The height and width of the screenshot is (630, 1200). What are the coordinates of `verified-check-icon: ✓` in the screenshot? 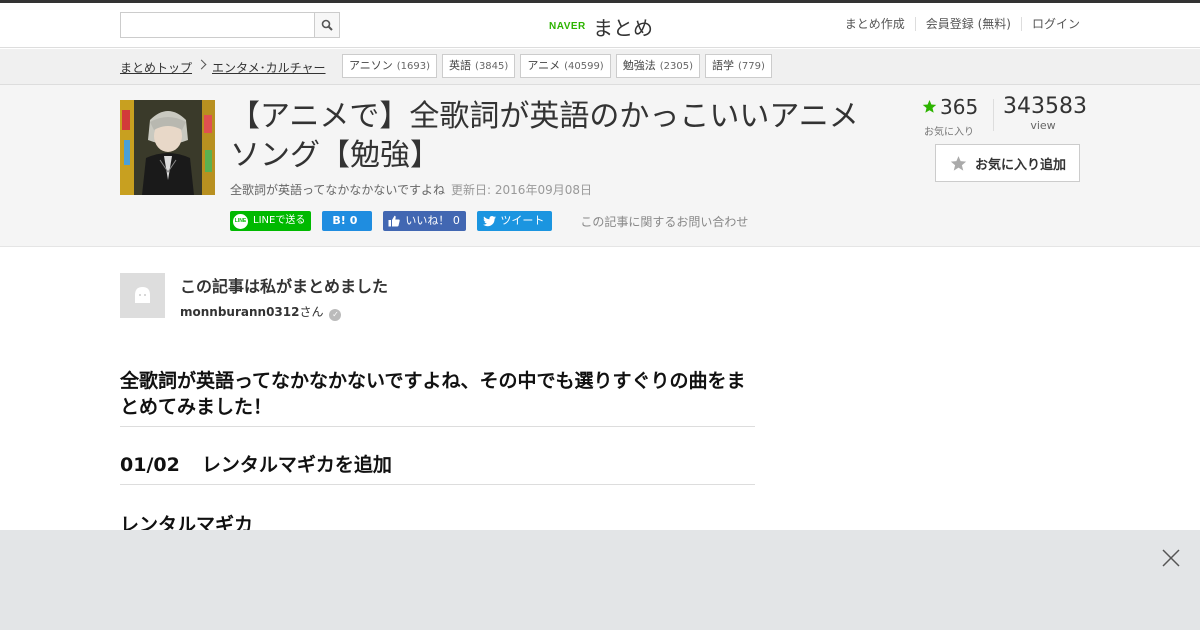 It's located at (335, 315).